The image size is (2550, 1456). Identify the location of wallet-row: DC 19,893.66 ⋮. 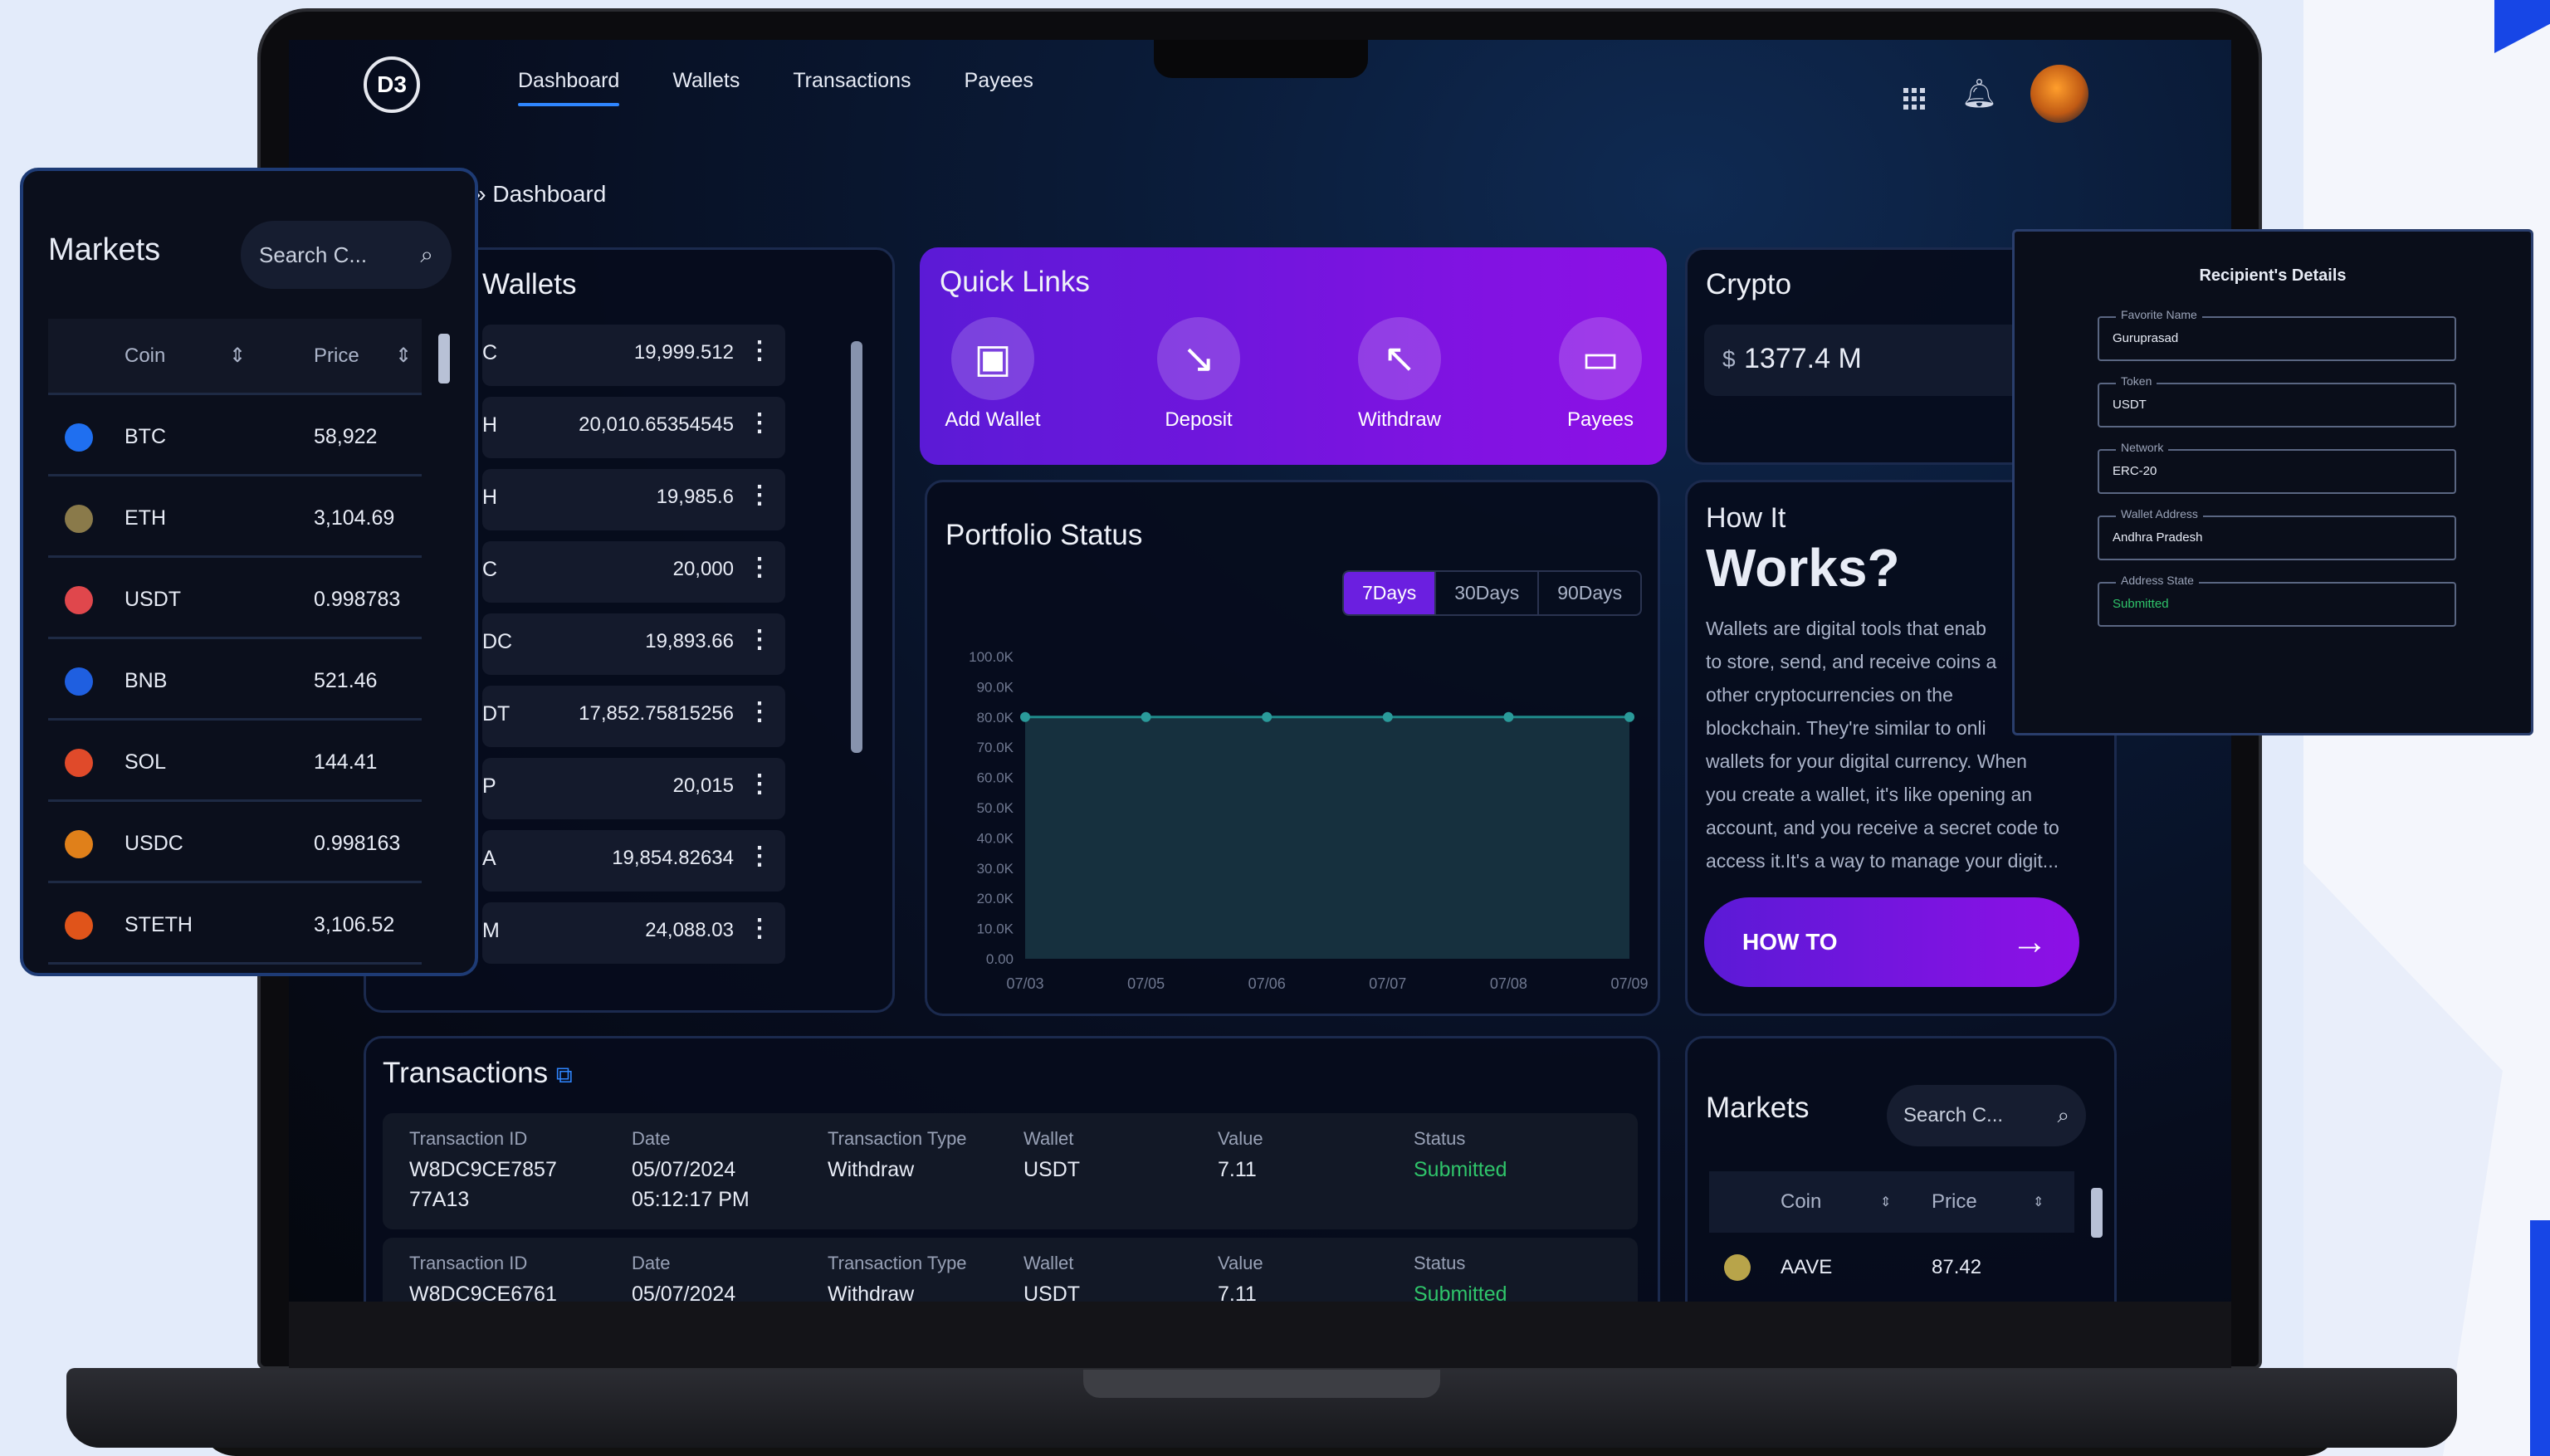
(633, 644).